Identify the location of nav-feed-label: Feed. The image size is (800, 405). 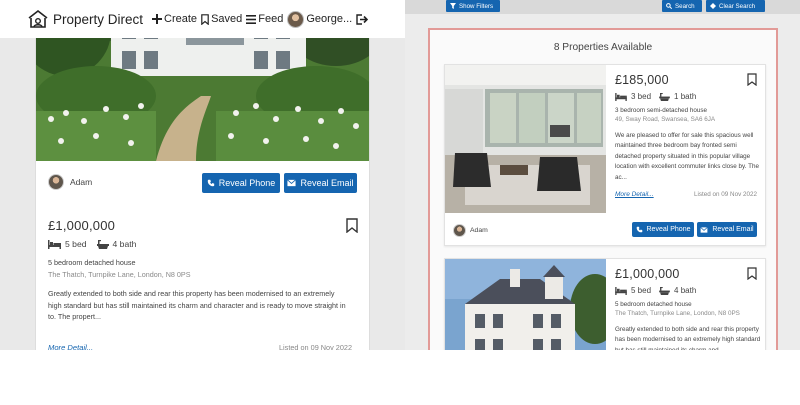
(271, 19).